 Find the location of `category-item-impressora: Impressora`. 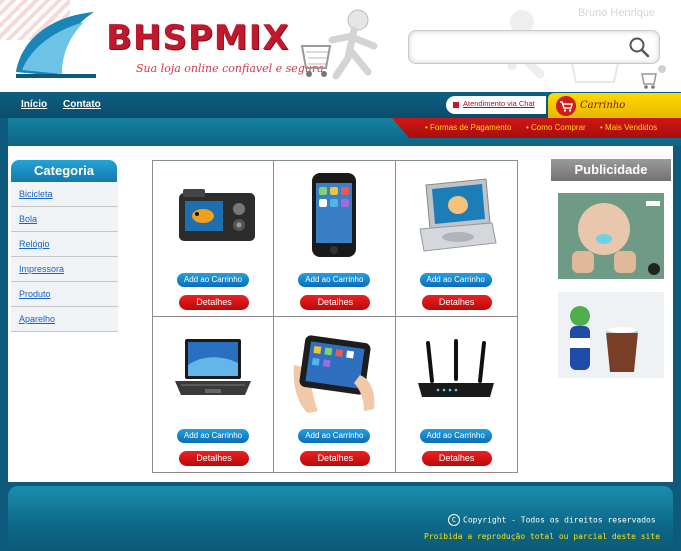

category-item-impressora: Impressora is located at coordinates (64, 269).